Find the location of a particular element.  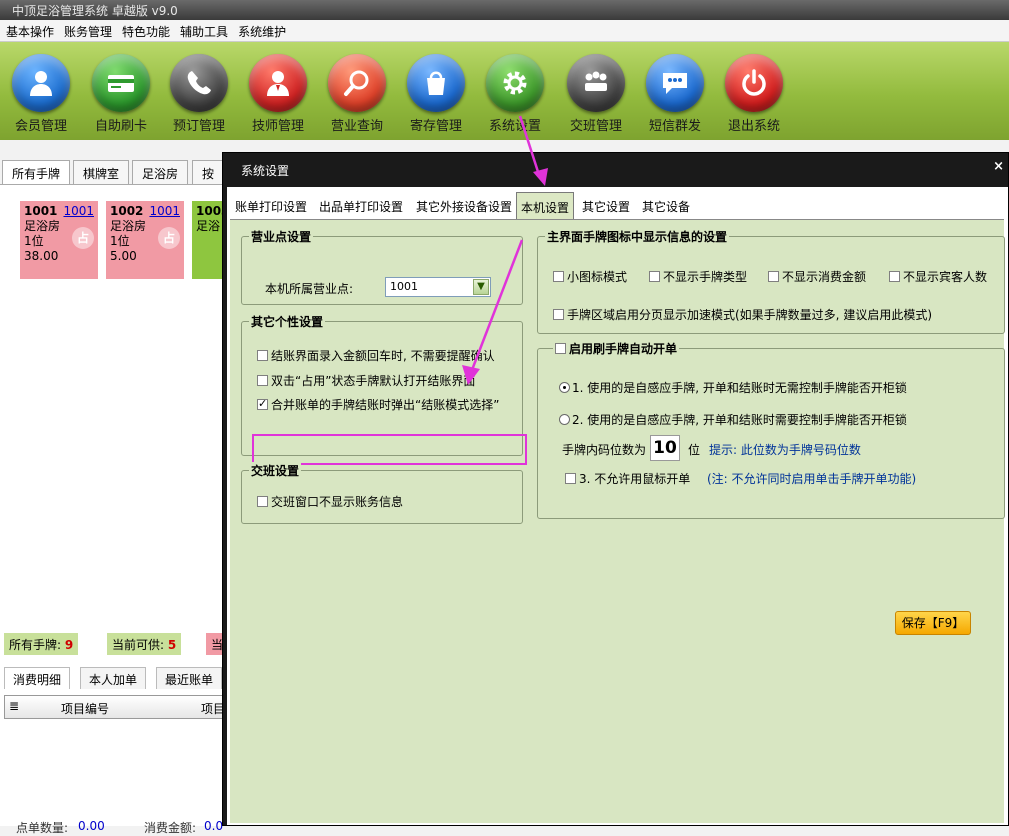

annotation-arrows is located at coordinates (505, 250).